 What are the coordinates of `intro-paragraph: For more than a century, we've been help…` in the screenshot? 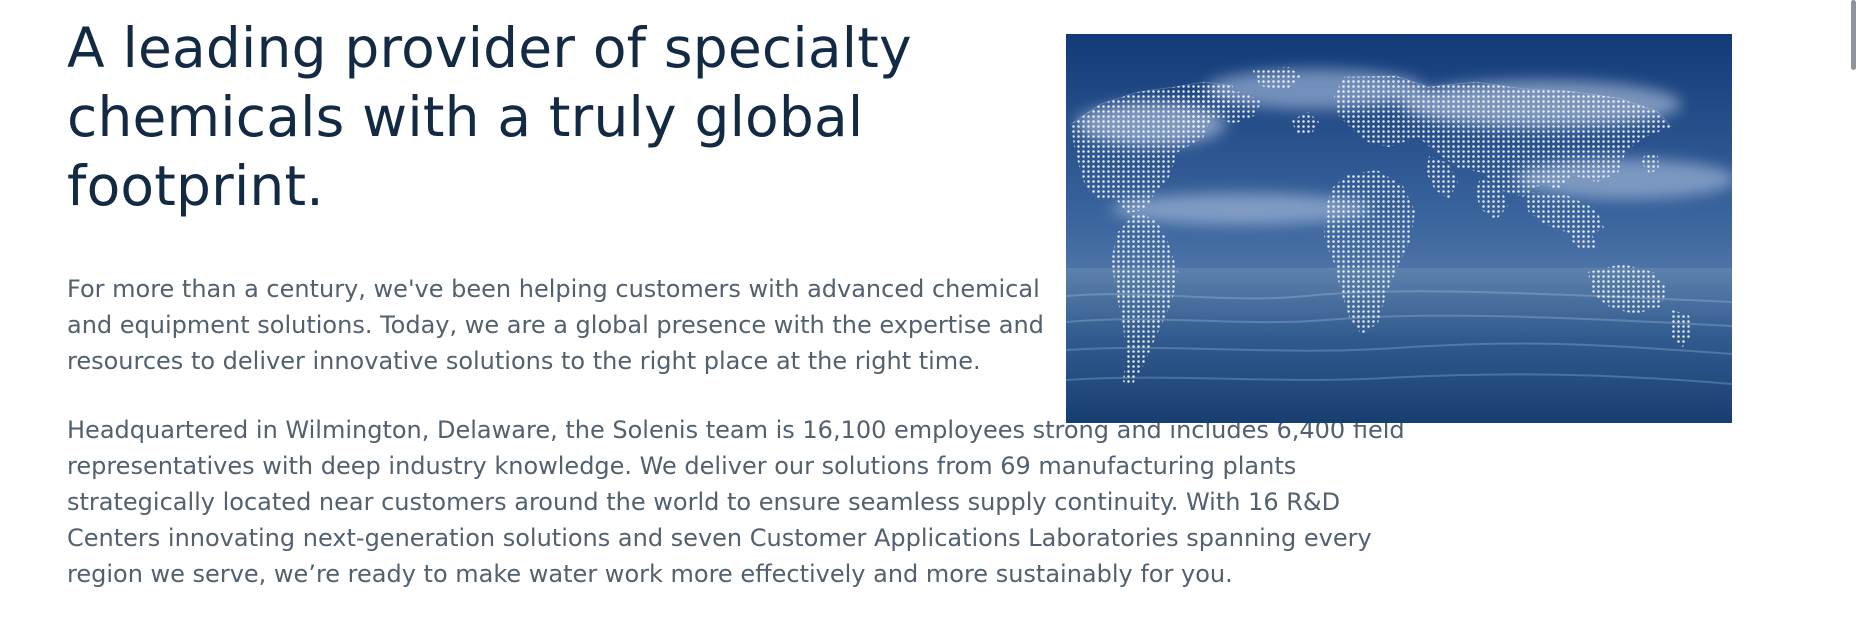 It's located at (555, 325).